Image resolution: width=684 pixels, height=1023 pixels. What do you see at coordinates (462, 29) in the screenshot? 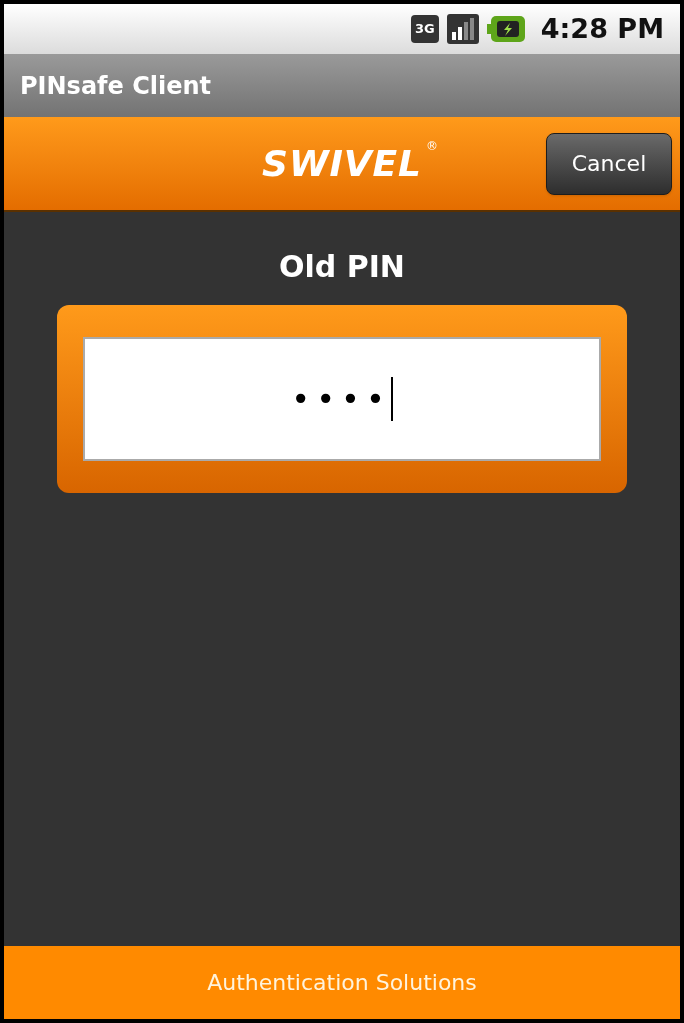
I see `signal-icon` at bounding box center [462, 29].